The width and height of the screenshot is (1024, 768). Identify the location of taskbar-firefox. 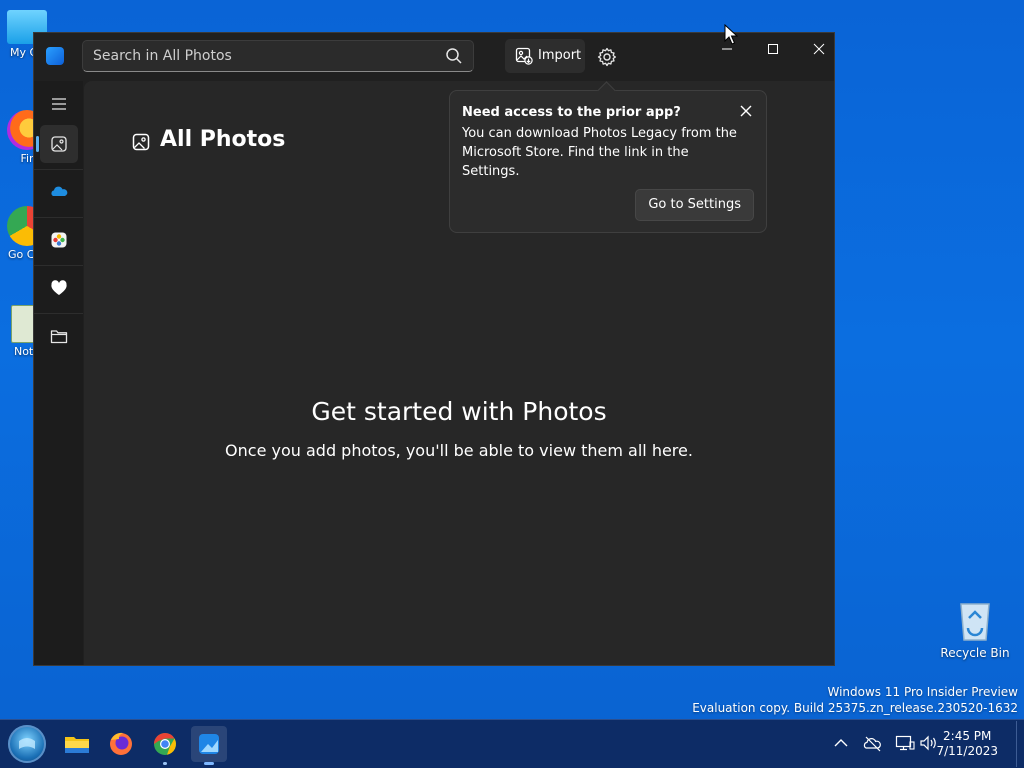
(121, 744).